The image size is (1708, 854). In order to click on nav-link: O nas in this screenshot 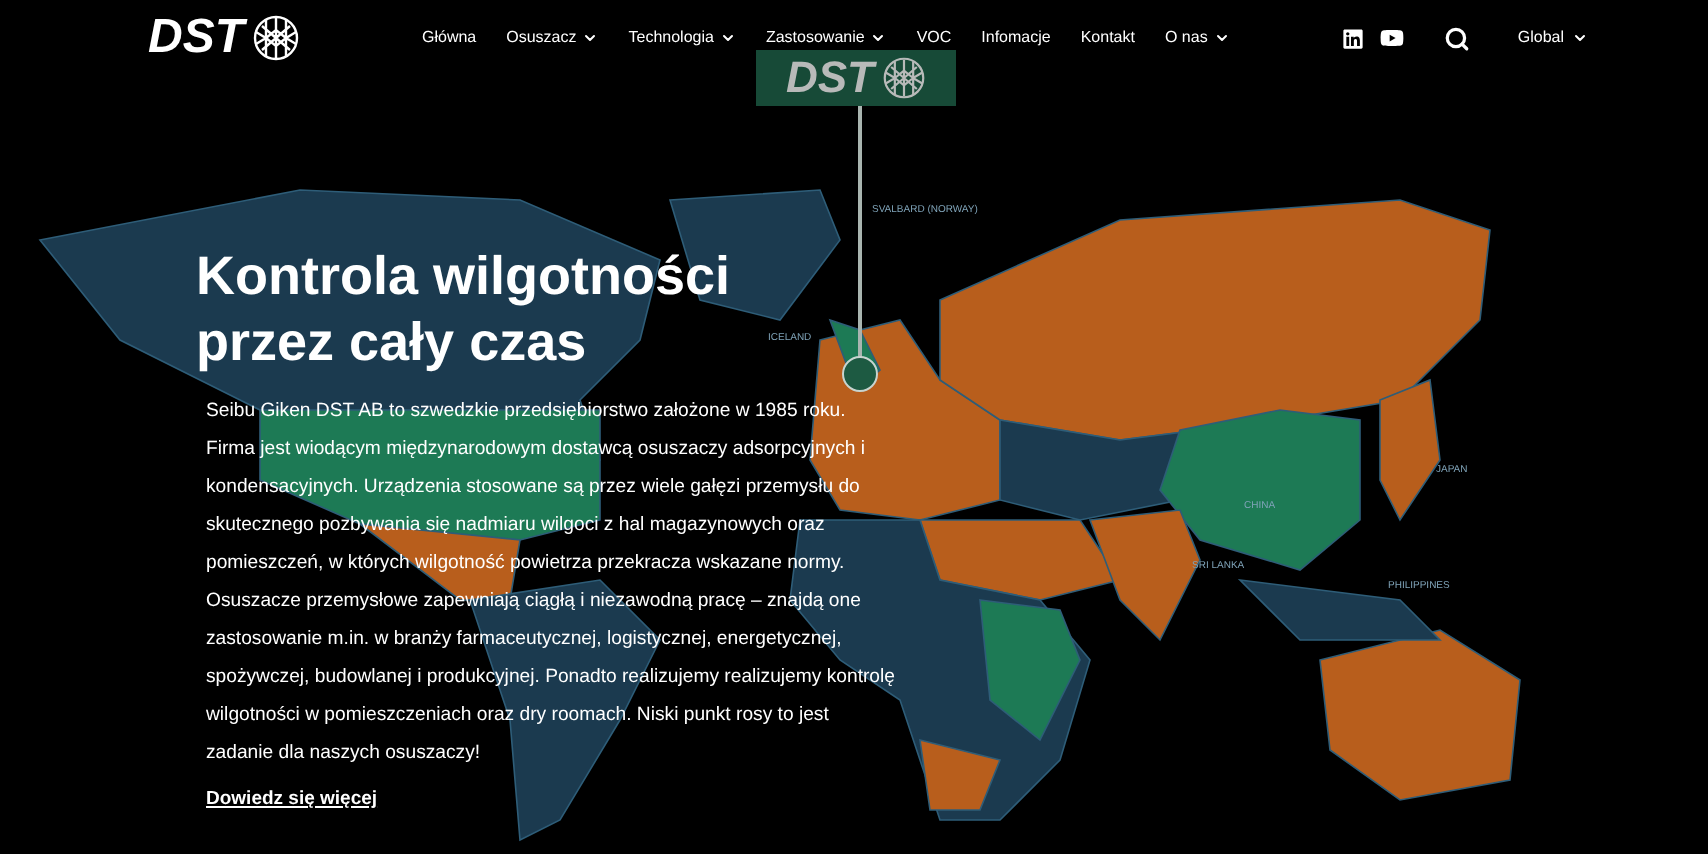, I will do `click(1197, 38)`.